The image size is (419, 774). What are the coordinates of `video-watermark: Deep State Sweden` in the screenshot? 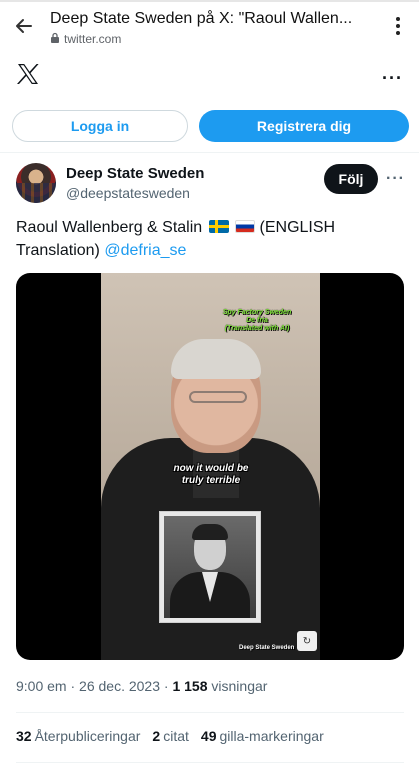 It's located at (267, 648).